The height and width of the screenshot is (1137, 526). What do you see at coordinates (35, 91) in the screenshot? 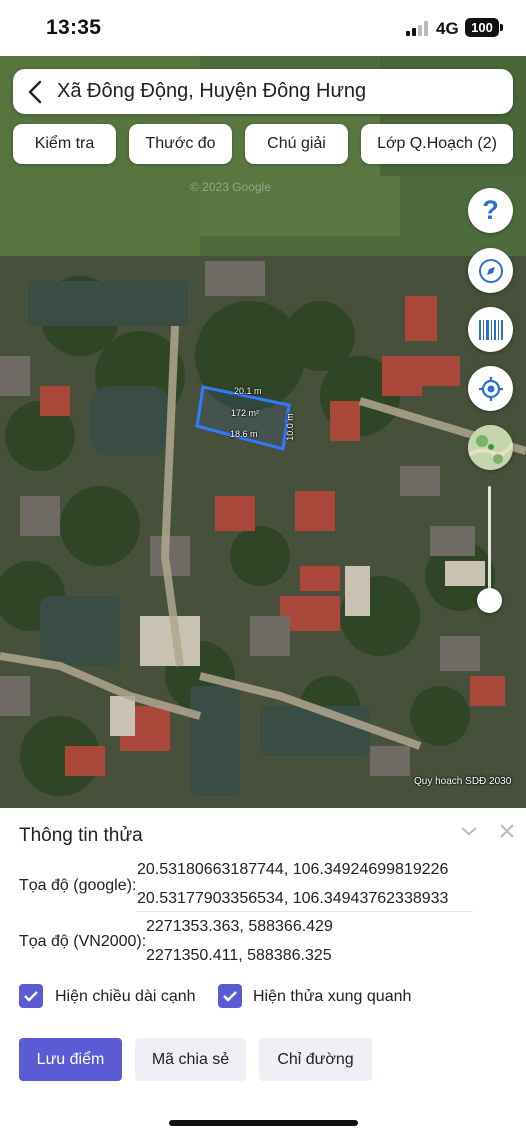
I see `back-icon` at bounding box center [35, 91].